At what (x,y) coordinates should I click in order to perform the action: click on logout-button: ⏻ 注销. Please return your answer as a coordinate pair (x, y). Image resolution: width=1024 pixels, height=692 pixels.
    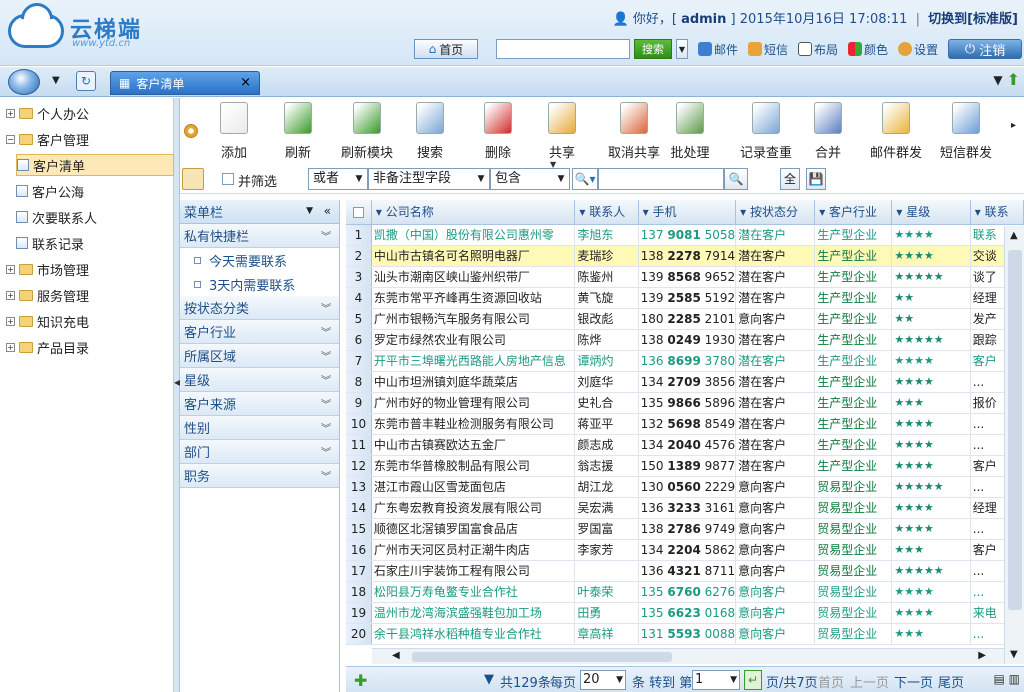
    Looking at the image, I should click on (985, 49).